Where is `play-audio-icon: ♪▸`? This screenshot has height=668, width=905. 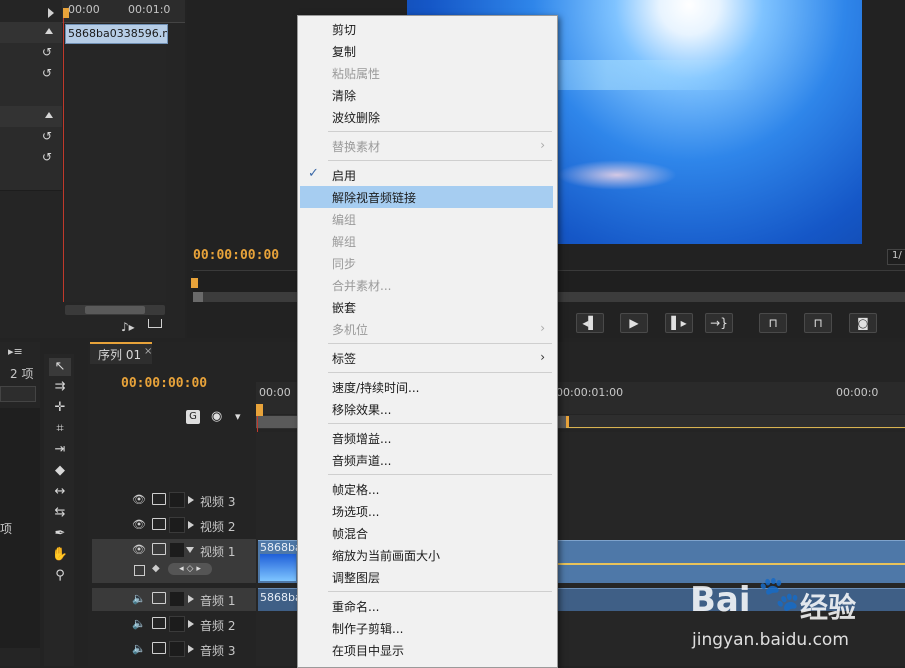 play-audio-icon: ♪▸ is located at coordinates (128, 327).